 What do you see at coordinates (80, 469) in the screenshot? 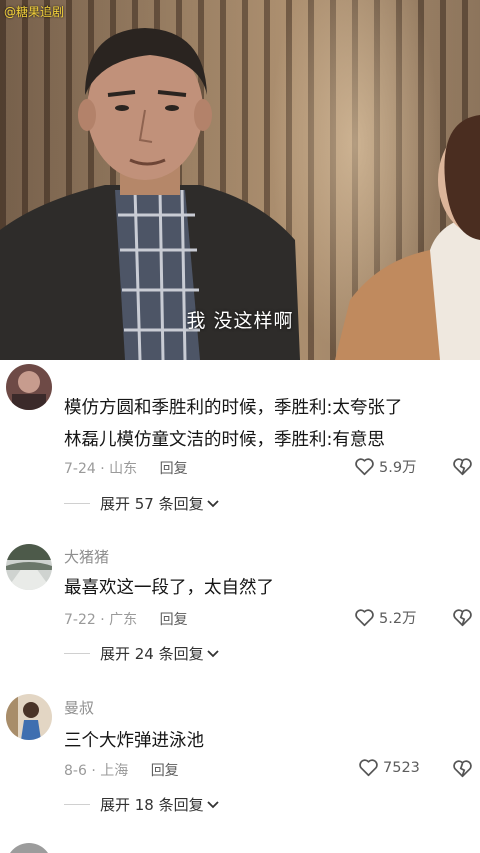
I see `comment-date: 7-24` at bounding box center [80, 469].